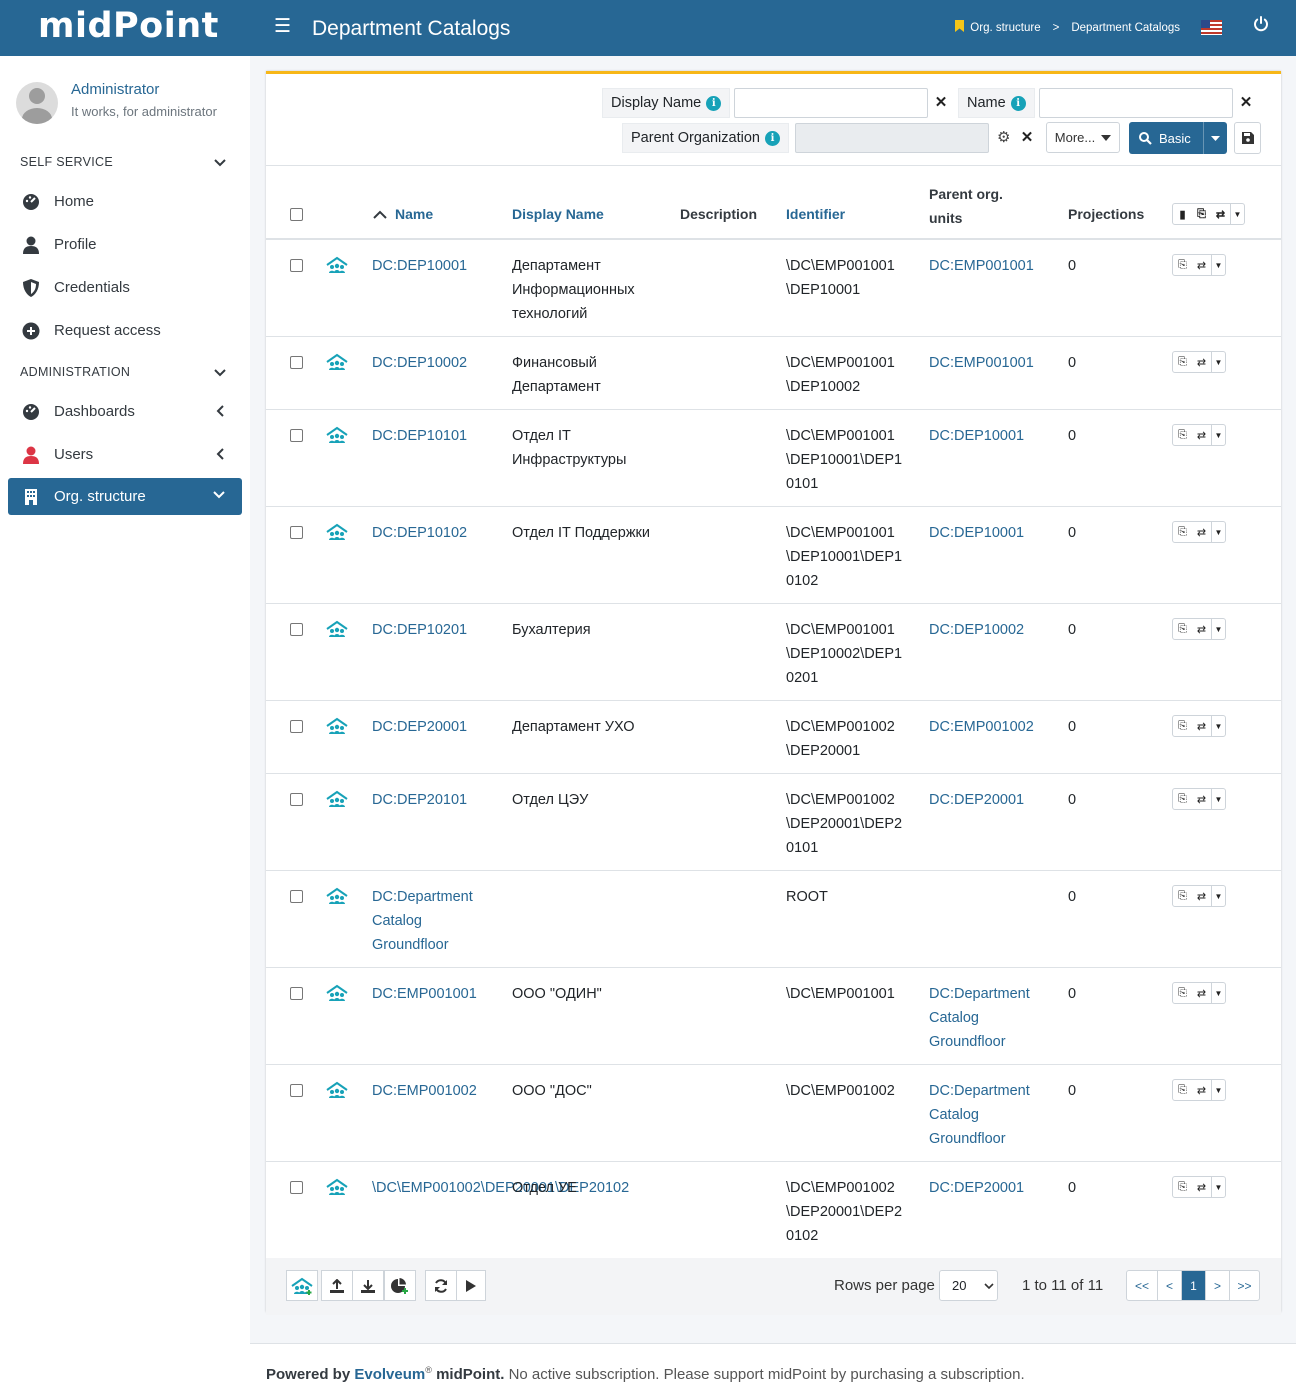 This screenshot has width=1296, height=1400. What do you see at coordinates (125, 411) in the screenshot?
I see `sidebar-item-dashboards: Dashboards` at bounding box center [125, 411].